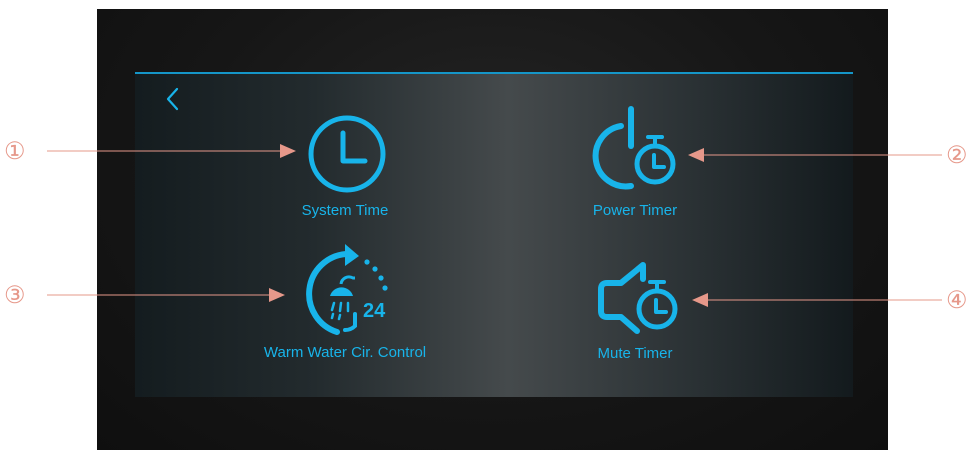 The image size is (975, 450). What do you see at coordinates (957, 155) in the screenshot?
I see `callout-2: ②` at bounding box center [957, 155].